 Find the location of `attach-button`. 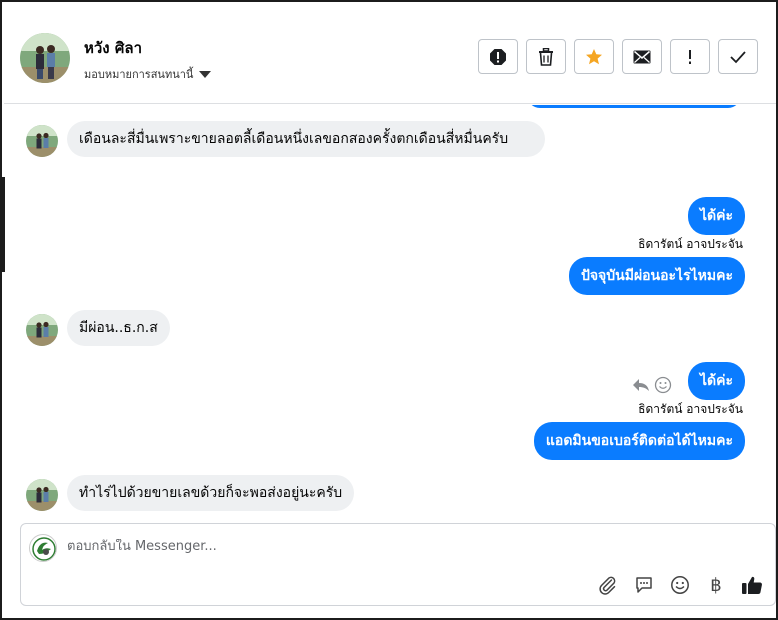

attach-button is located at coordinates (608, 585).